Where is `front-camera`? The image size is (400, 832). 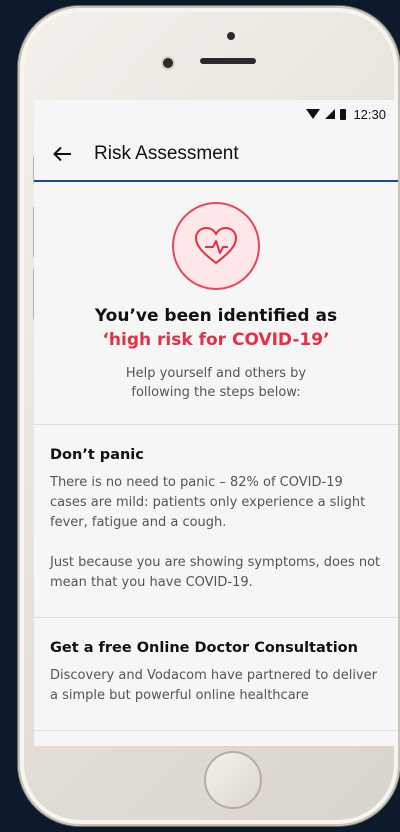
front-camera is located at coordinates (168, 63).